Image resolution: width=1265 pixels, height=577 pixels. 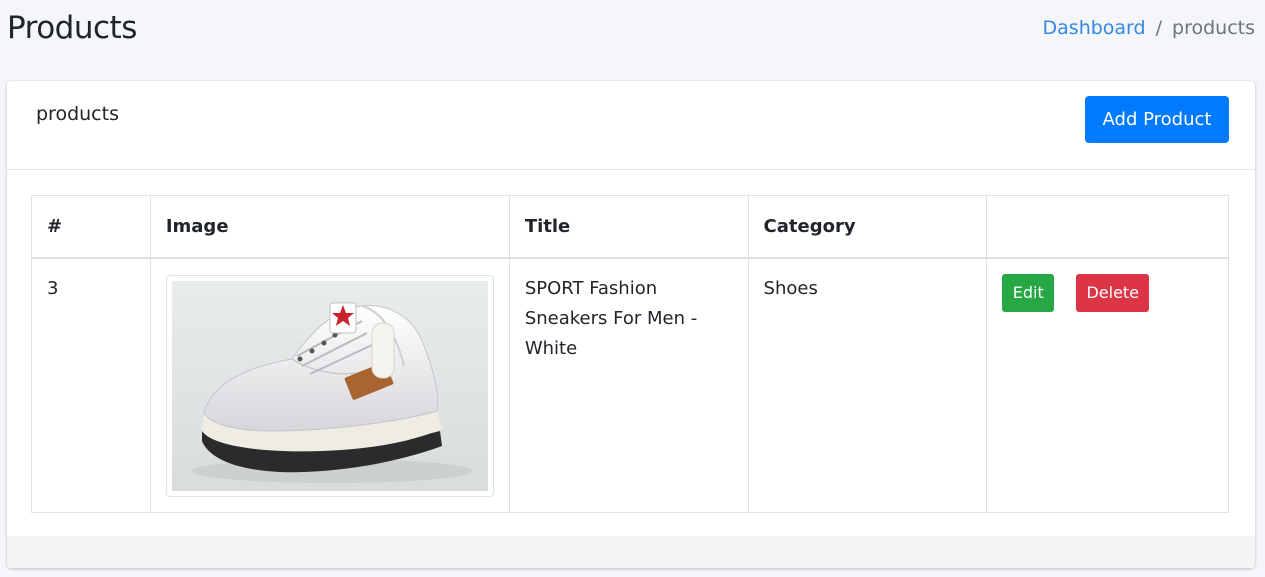 I want to click on cell-actions: Edit Delete, so click(x=1107, y=385).